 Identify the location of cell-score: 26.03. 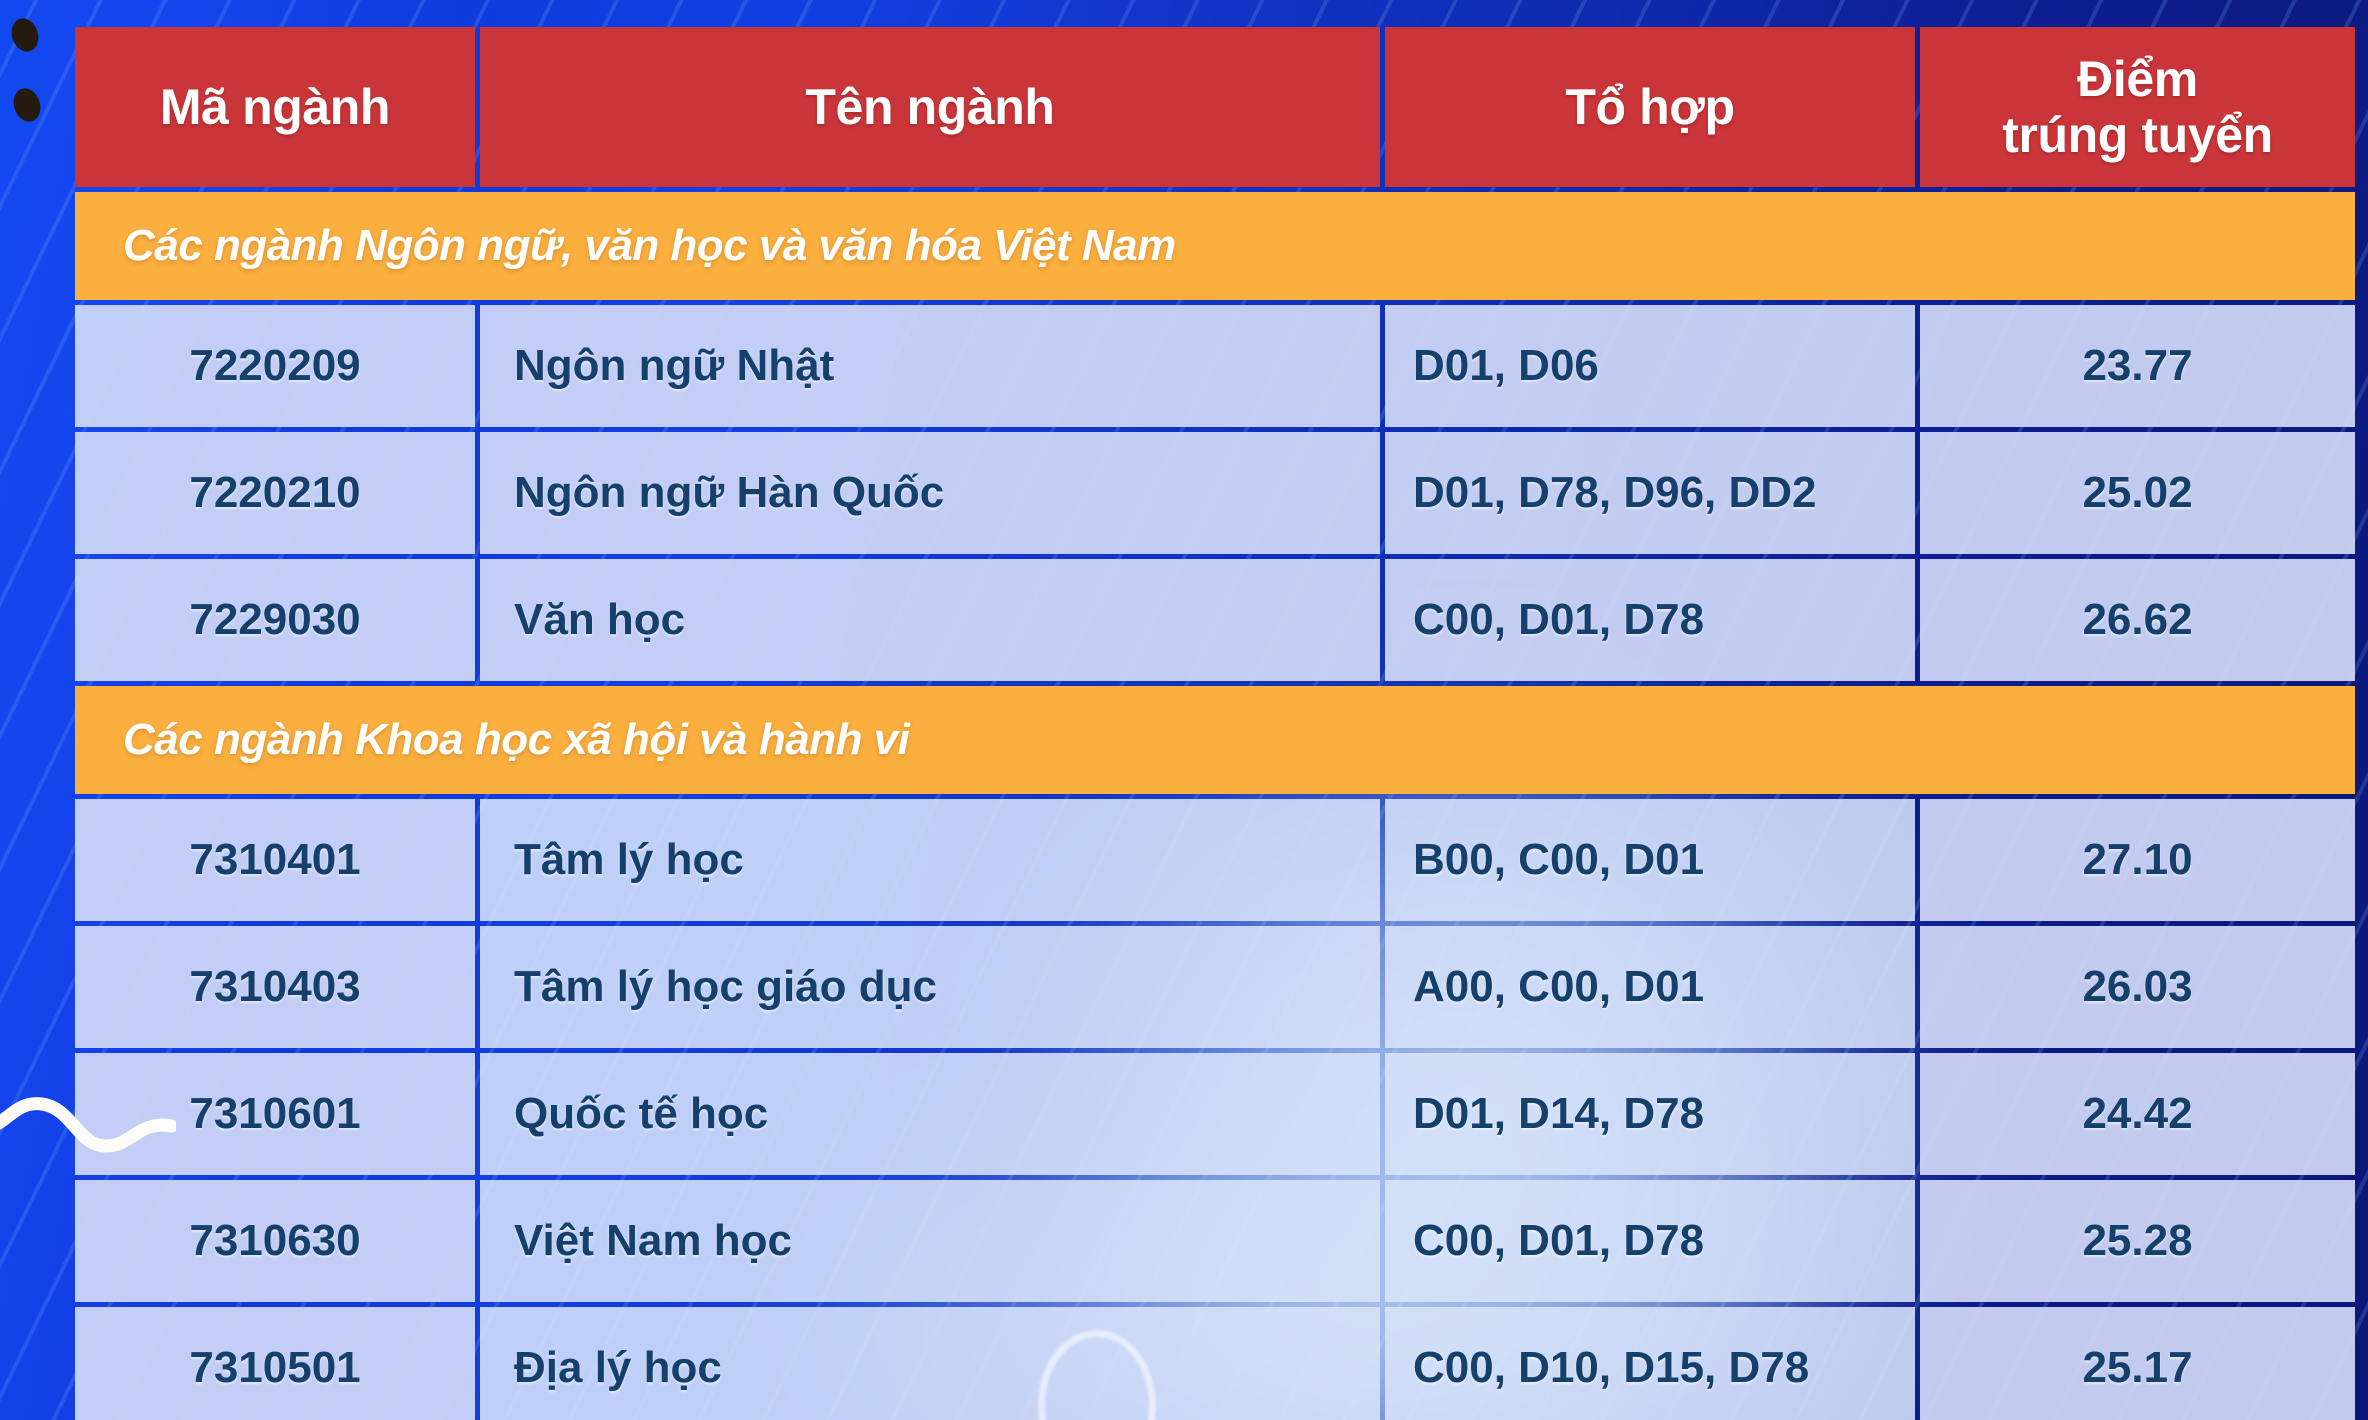
(2137, 987).